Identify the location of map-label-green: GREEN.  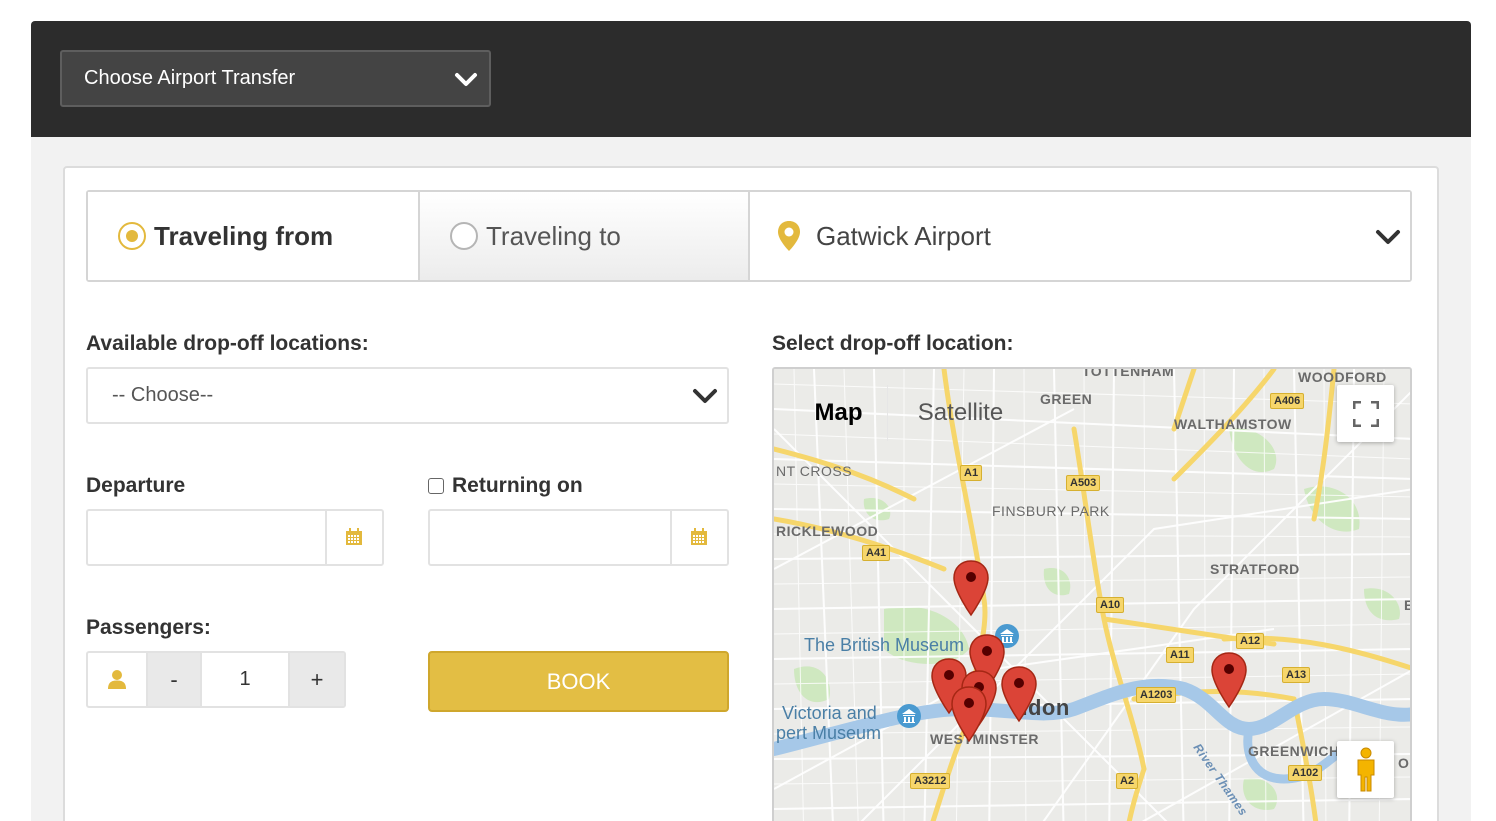
(1066, 399).